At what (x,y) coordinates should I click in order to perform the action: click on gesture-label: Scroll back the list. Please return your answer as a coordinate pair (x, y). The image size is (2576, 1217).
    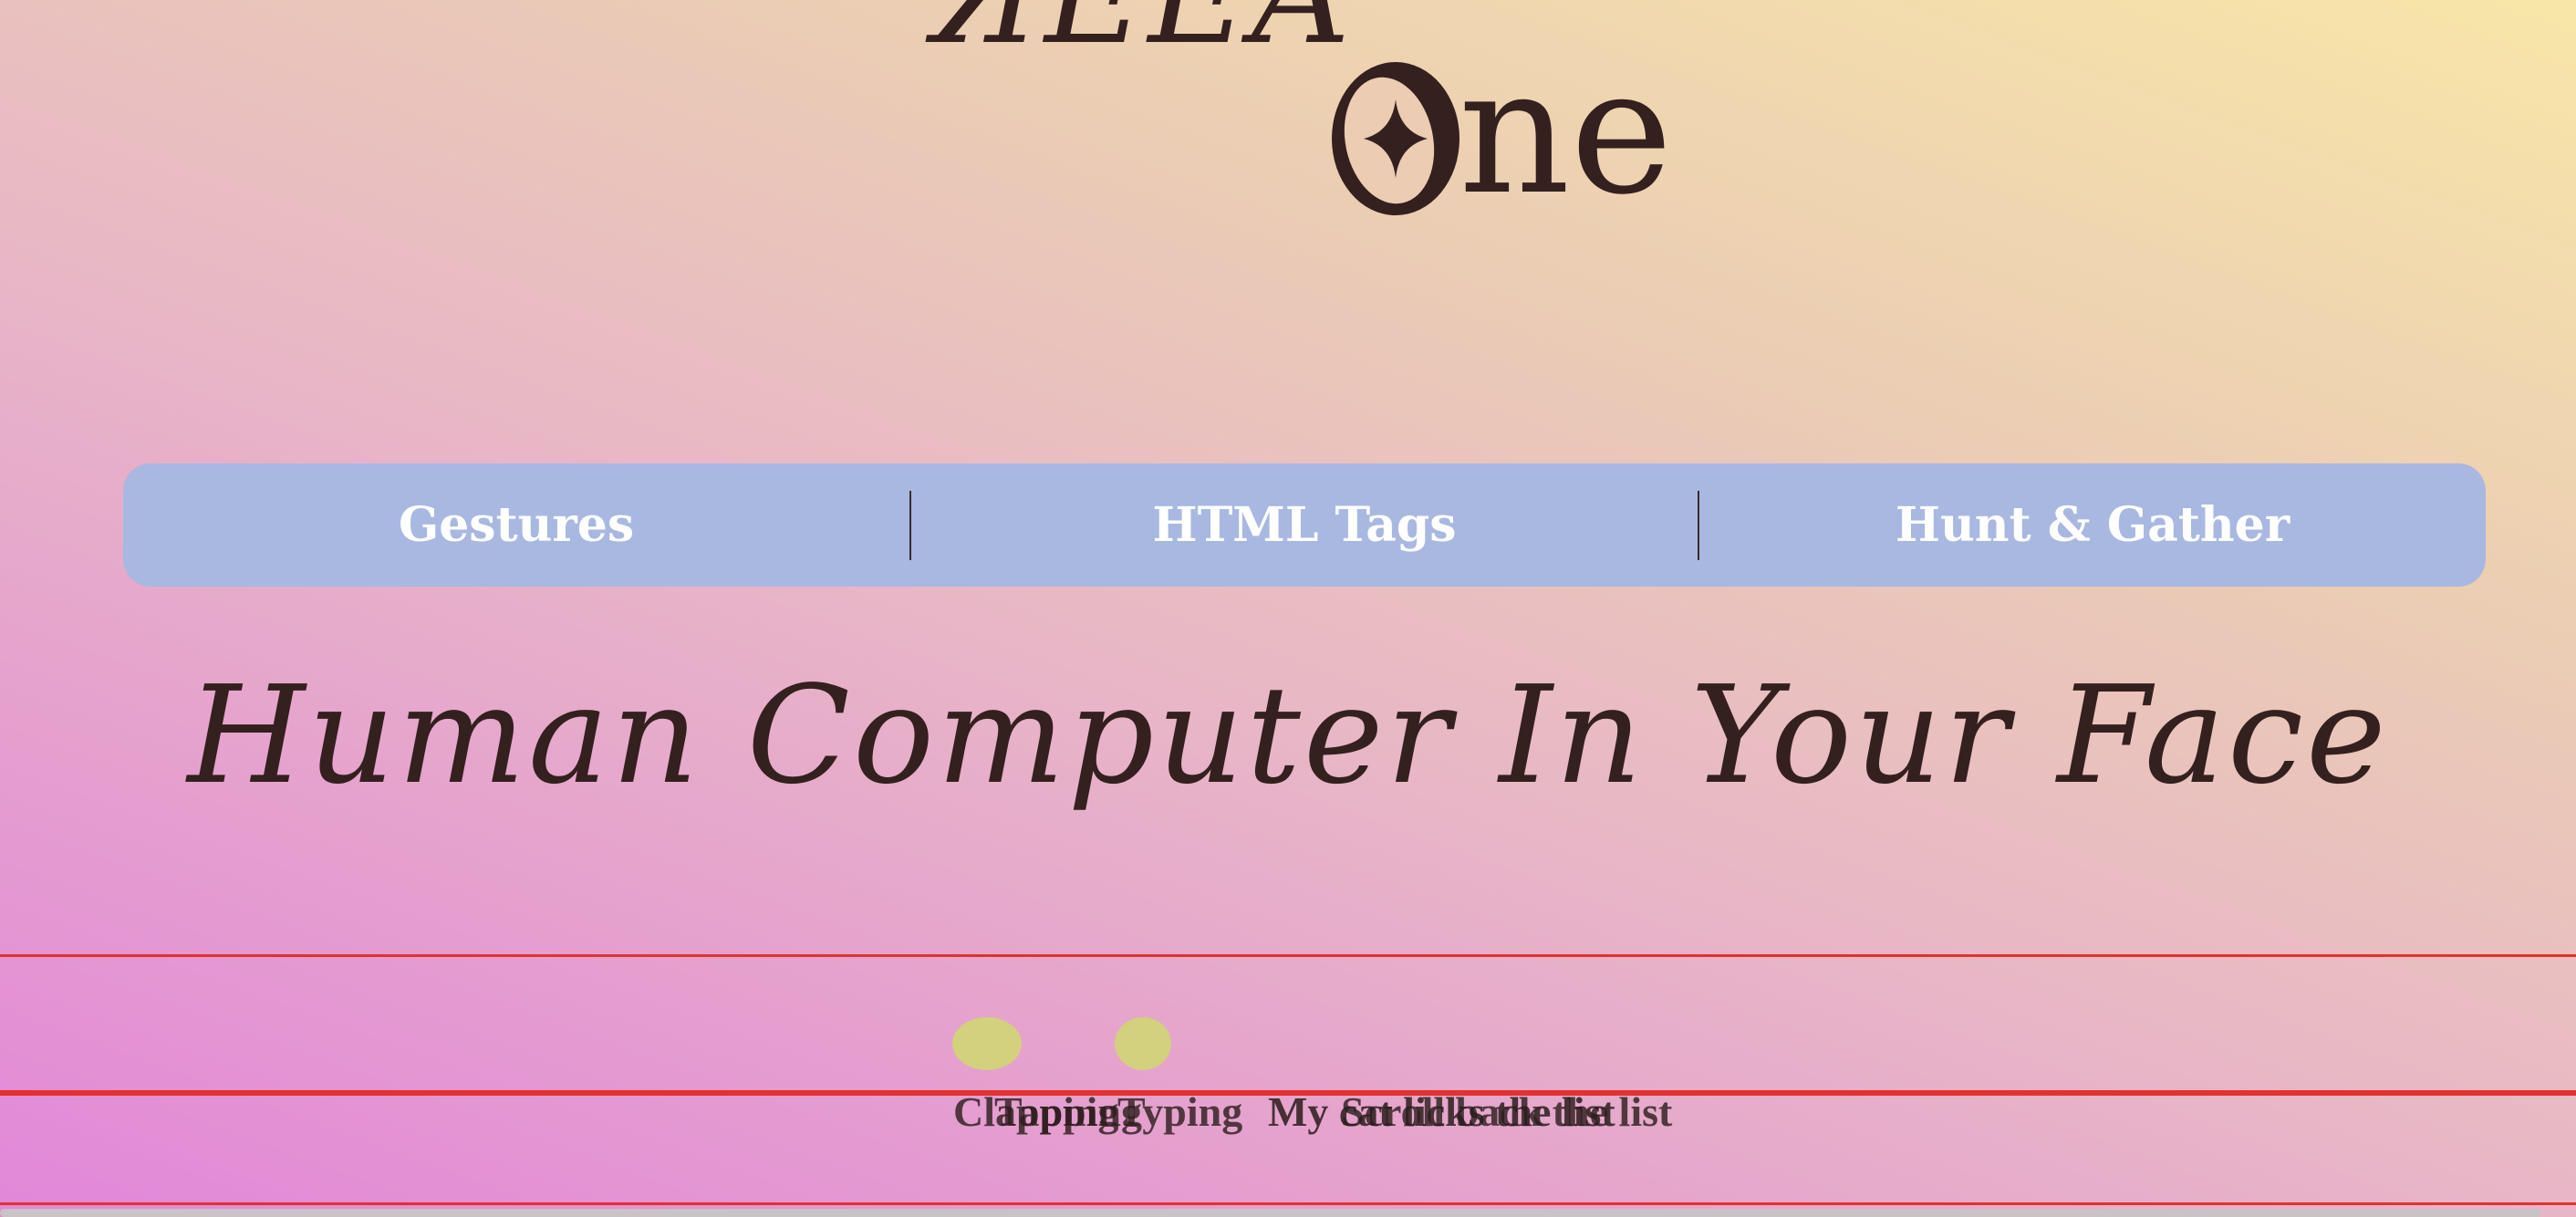
    Looking at the image, I should click on (1507, 1111).